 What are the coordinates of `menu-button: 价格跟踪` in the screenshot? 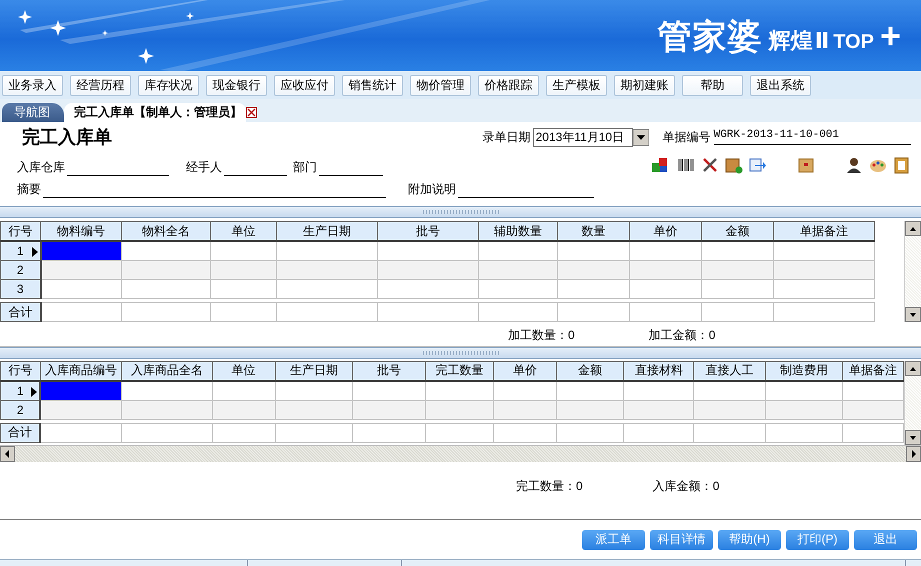 It's located at (508, 85).